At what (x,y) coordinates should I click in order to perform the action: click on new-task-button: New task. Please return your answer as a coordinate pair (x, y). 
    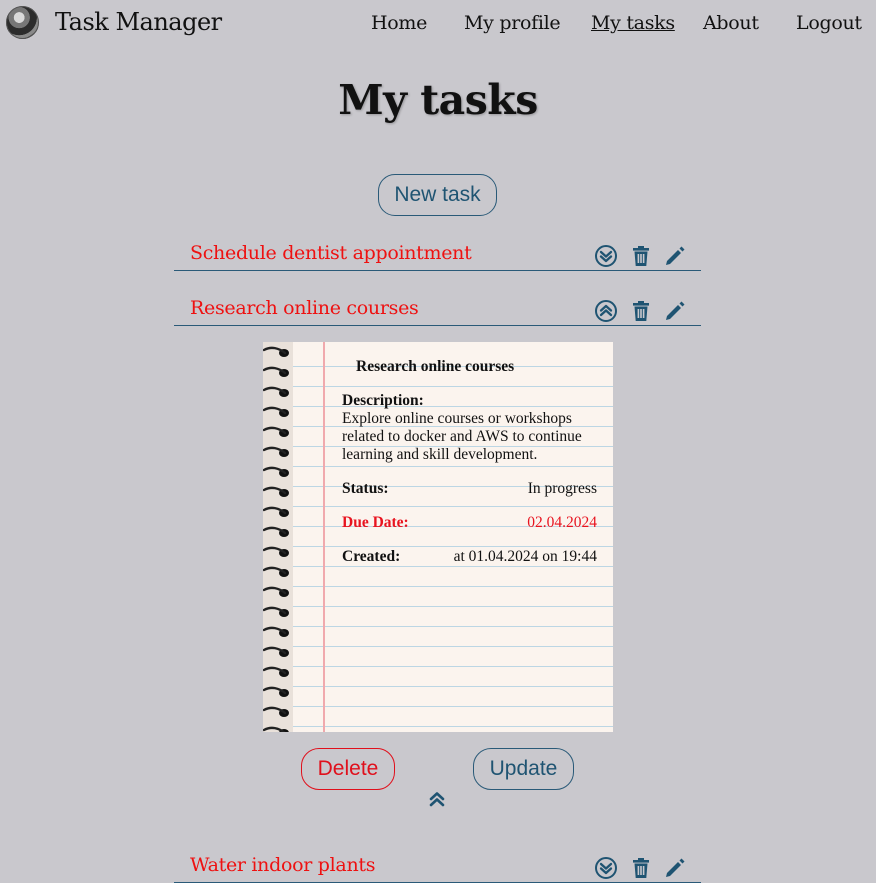
    Looking at the image, I should click on (437, 195).